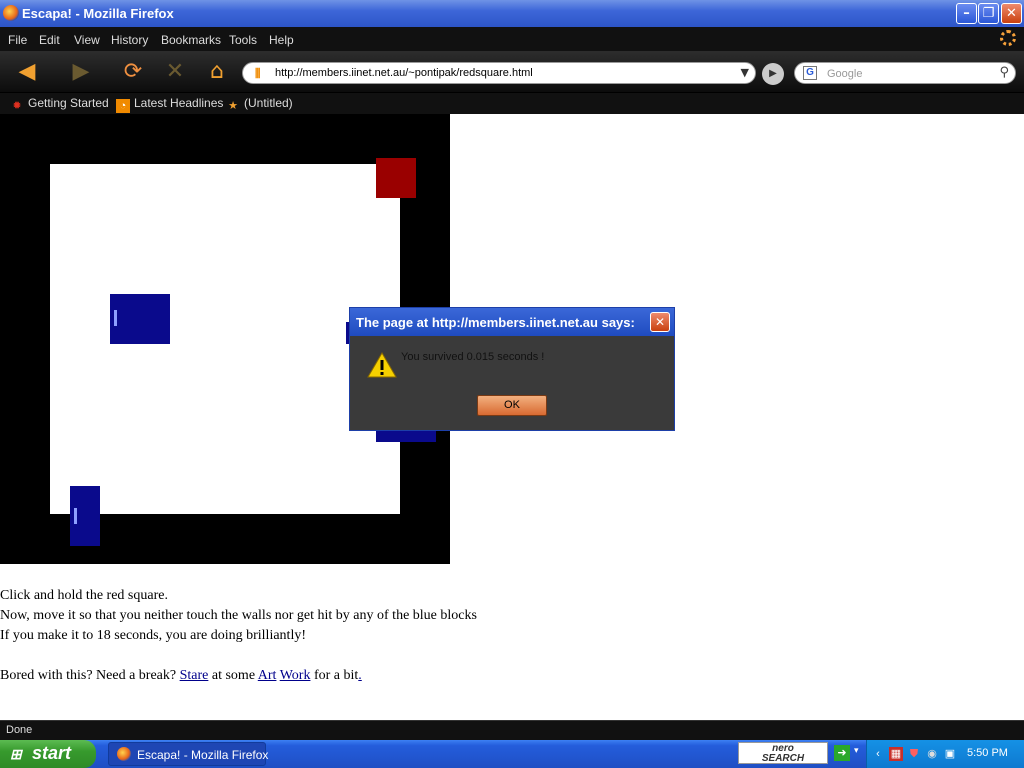 This screenshot has width=1024, height=768. I want to click on rss-icon: ◔, so click(123, 106).